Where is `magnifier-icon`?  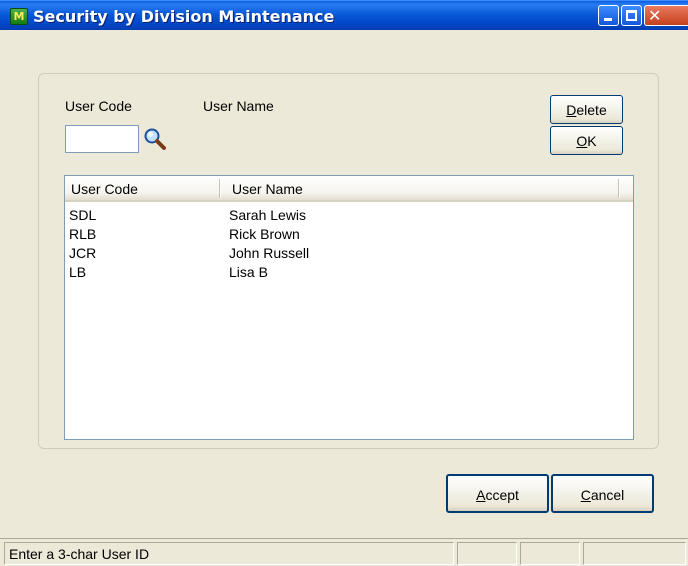
magnifier-icon is located at coordinates (155, 139).